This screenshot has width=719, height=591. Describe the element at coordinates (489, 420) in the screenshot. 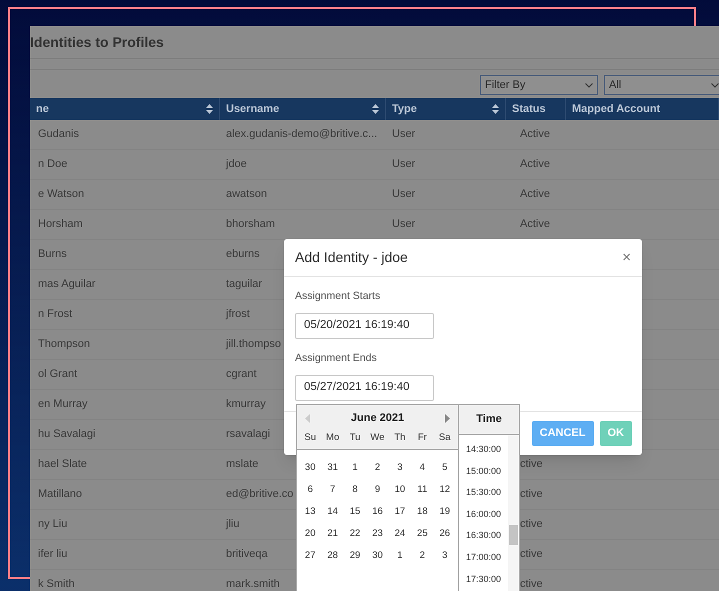

I see `time-heading: Time` at that location.